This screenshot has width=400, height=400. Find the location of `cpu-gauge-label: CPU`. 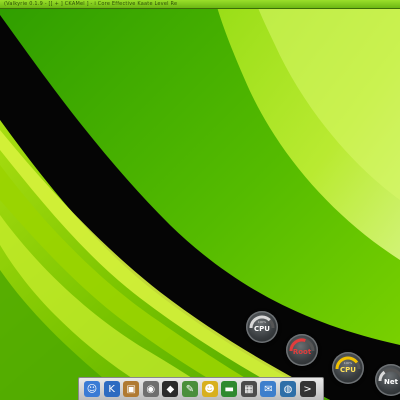

cpu-gauge-label: CPU is located at coordinates (262, 329).